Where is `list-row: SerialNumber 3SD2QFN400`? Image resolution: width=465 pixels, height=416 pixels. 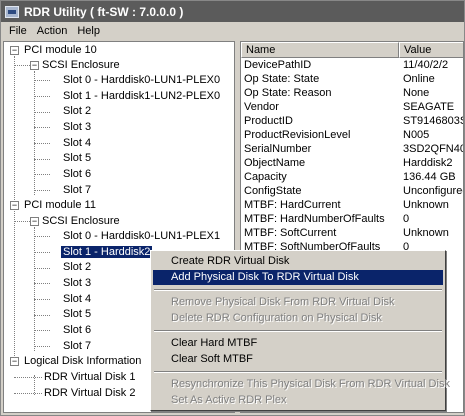 list-row: SerialNumber 3SD2QFN400 is located at coordinates (352, 149).